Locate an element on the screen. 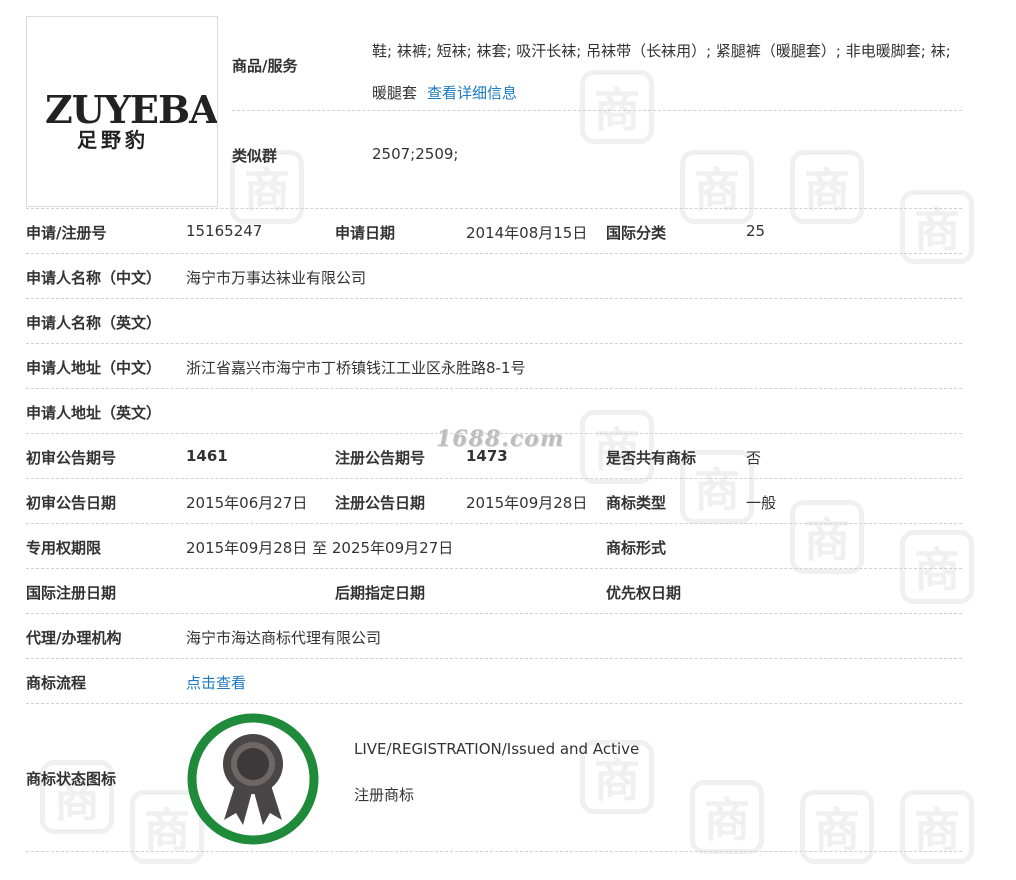  table-row: 申请人地址（中文） 浙江省嘉兴市海宁市丁桥镇钱江工业区永胜路8-1号 is located at coordinates (494, 366).